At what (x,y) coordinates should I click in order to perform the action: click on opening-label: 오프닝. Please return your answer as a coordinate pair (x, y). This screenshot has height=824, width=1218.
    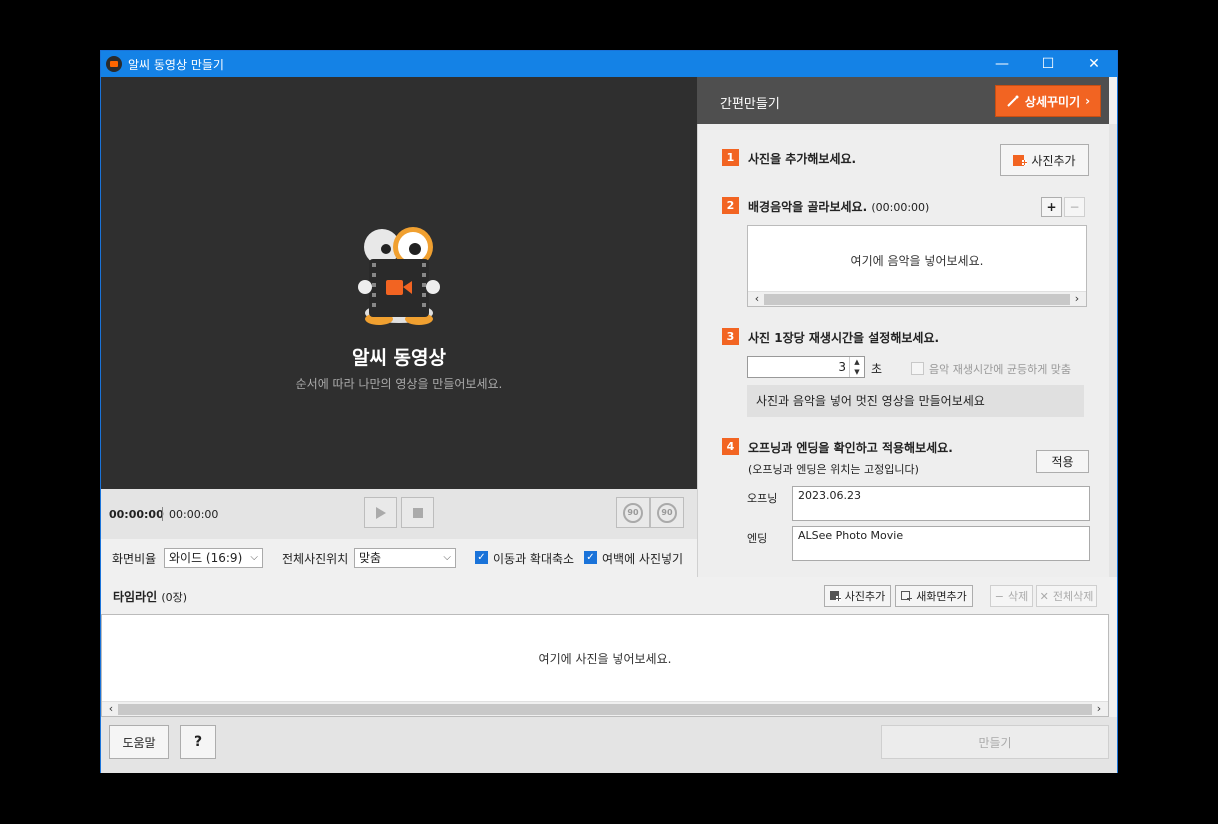
    Looking at the image, I should click on (762, 498).